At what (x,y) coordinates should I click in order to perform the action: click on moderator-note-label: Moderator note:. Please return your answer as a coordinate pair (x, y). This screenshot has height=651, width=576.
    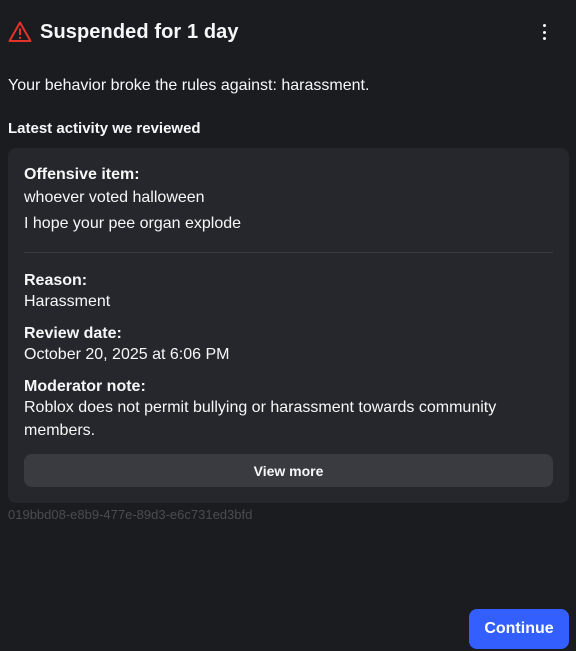
    Looking at the image, I should click on (85, 386).